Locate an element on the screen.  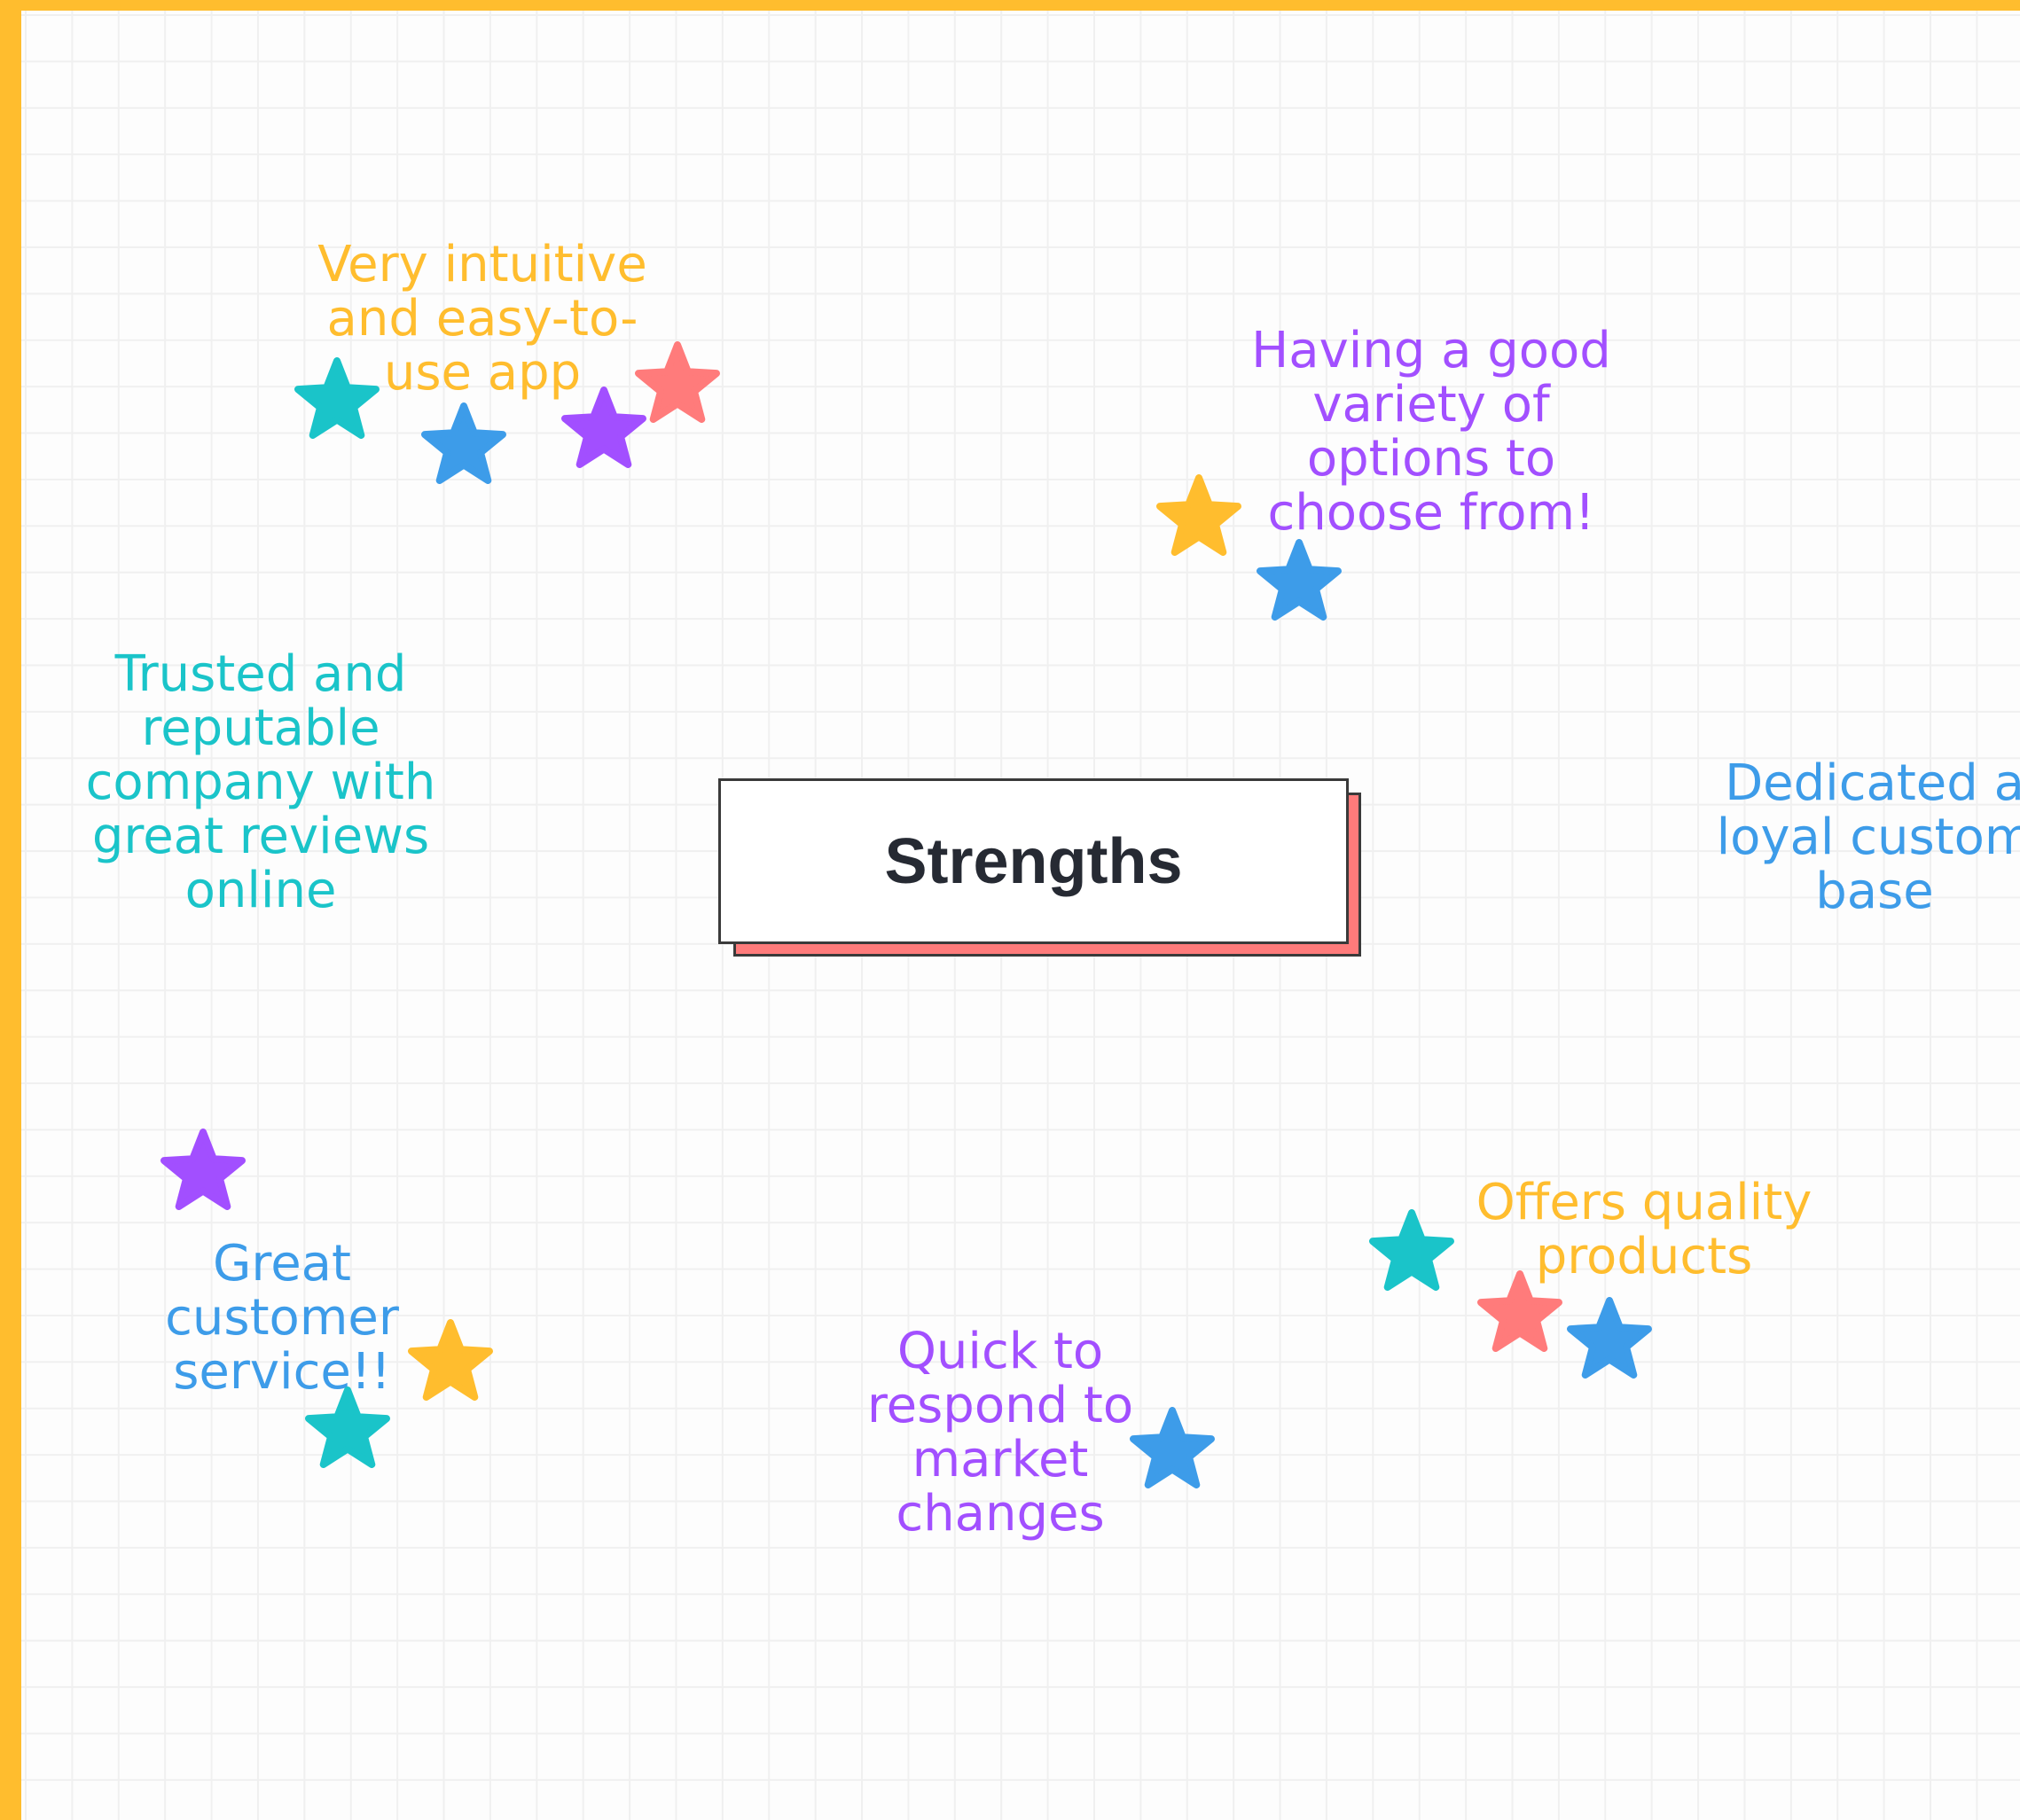
note-loyal-customer-base: Dedicated a loyal custom base is located at coordinates (1836, 837).